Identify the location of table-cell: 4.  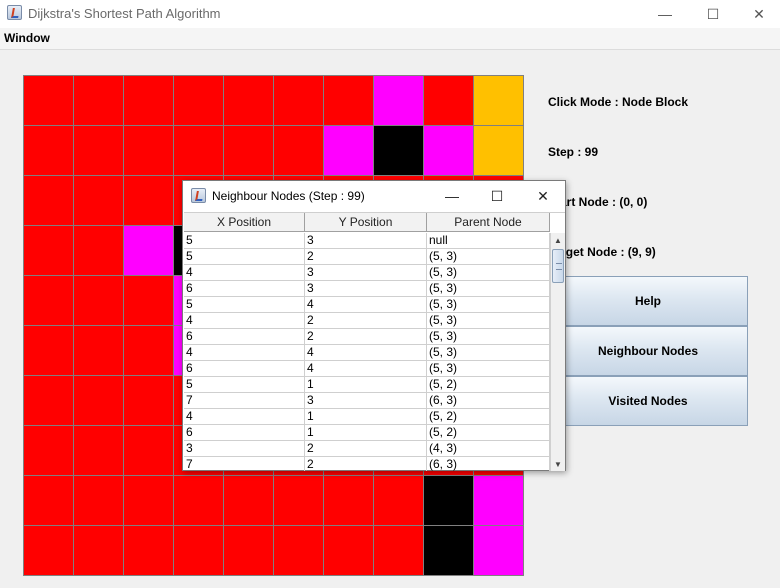
(244, 353).